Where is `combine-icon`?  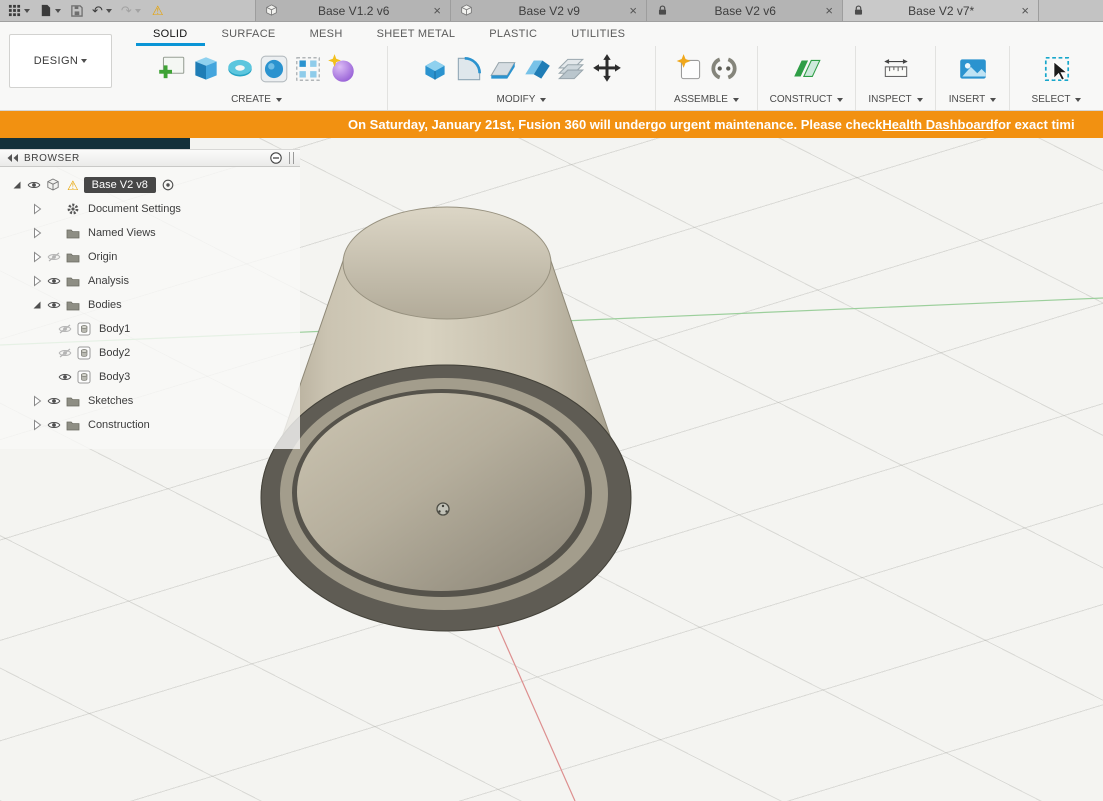
combine-icon is located at coordinates (537, 69).